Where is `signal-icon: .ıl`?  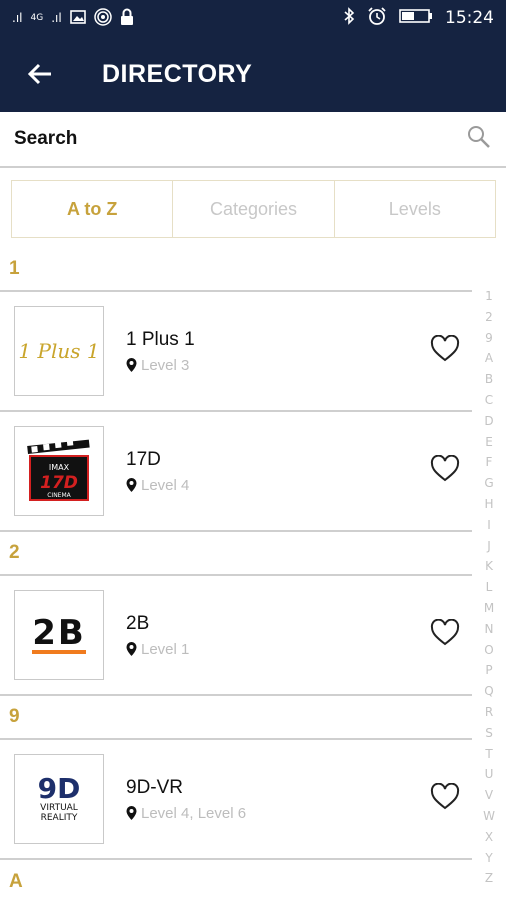
signal-icon: .ıl is located at coordinates (17, 18).